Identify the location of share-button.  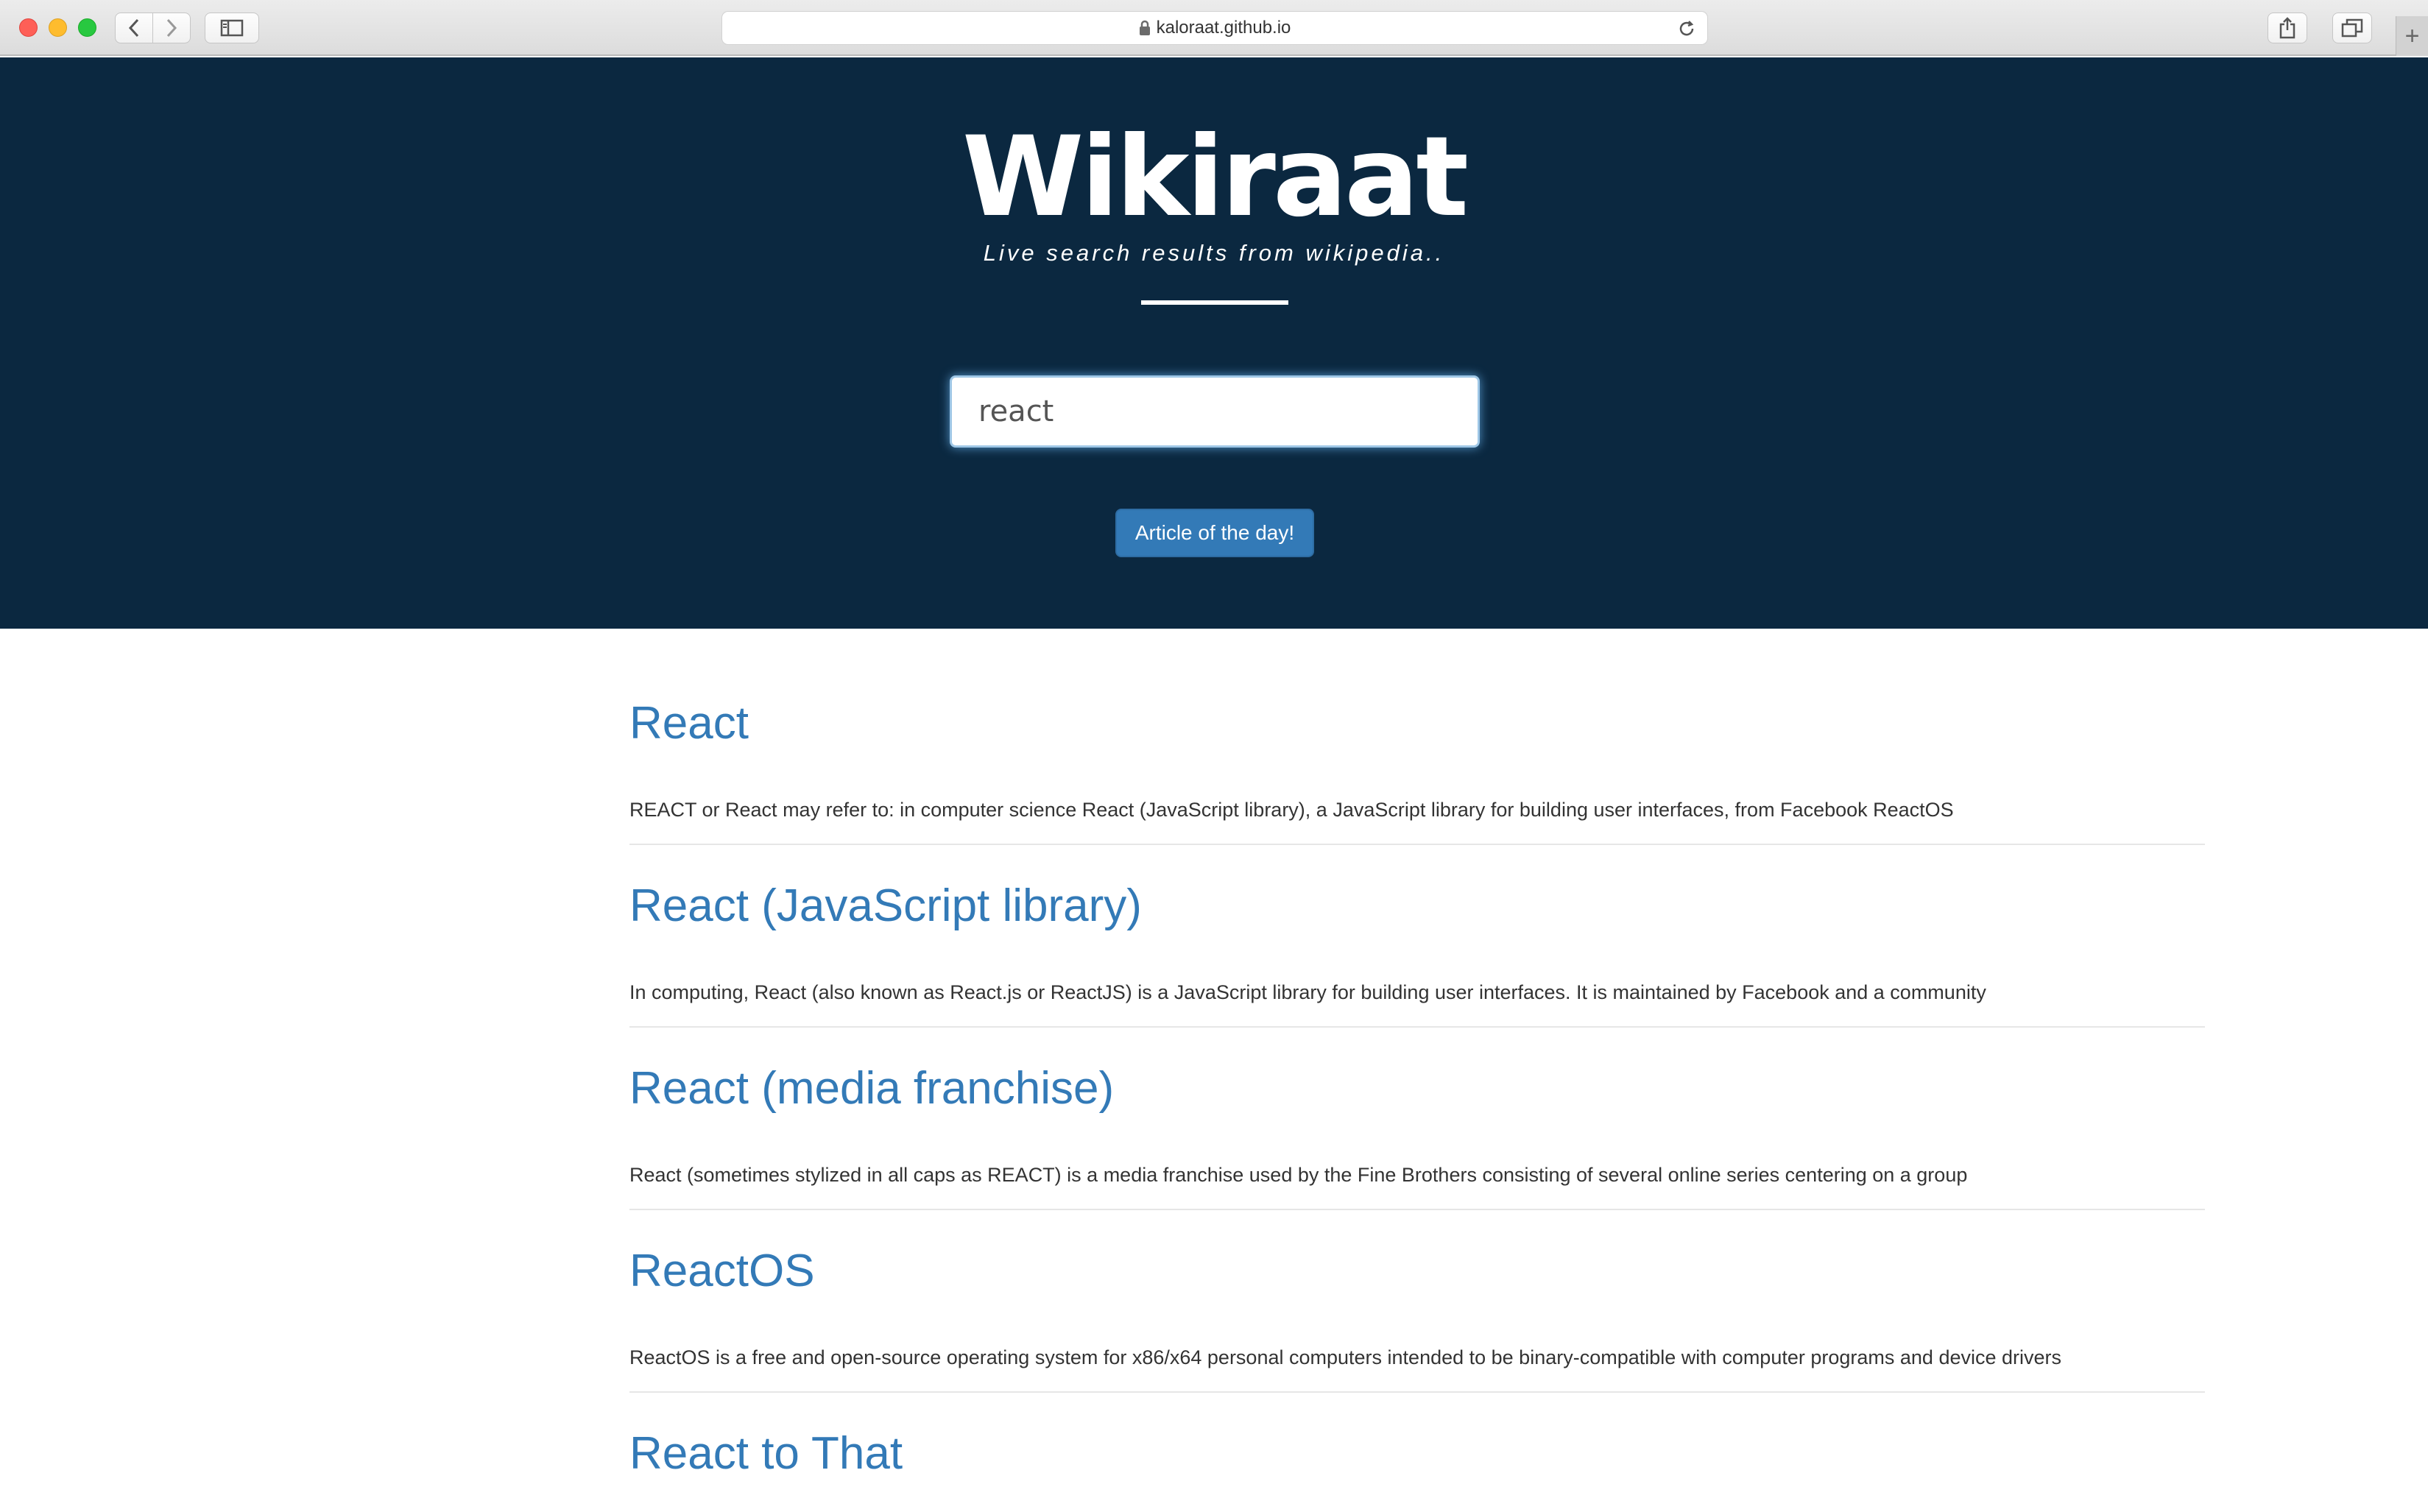
(2287, 28).